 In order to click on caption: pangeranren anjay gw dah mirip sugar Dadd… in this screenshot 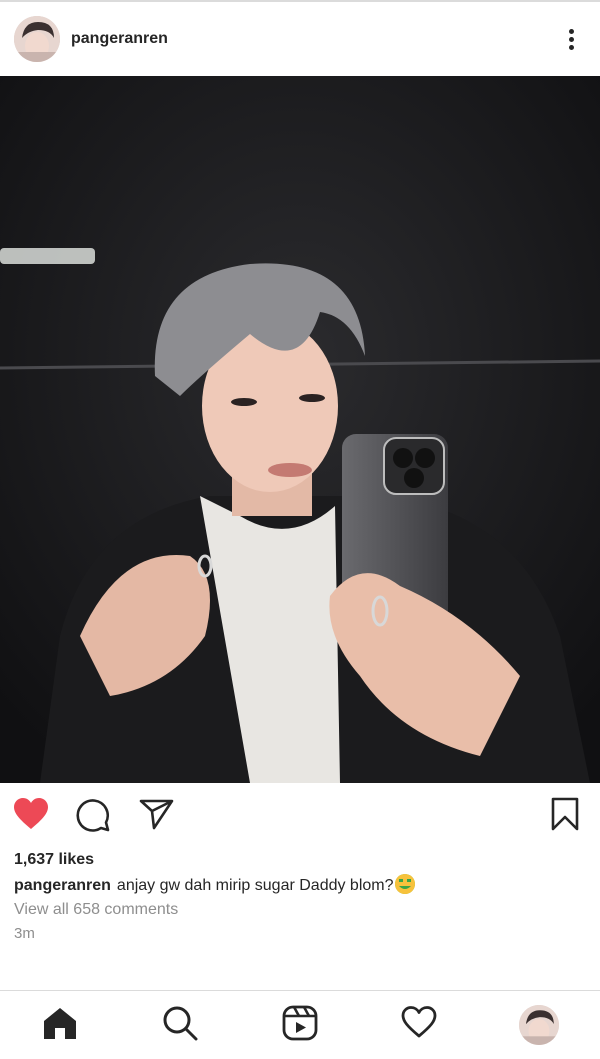, I will do `click(300, 886)`.